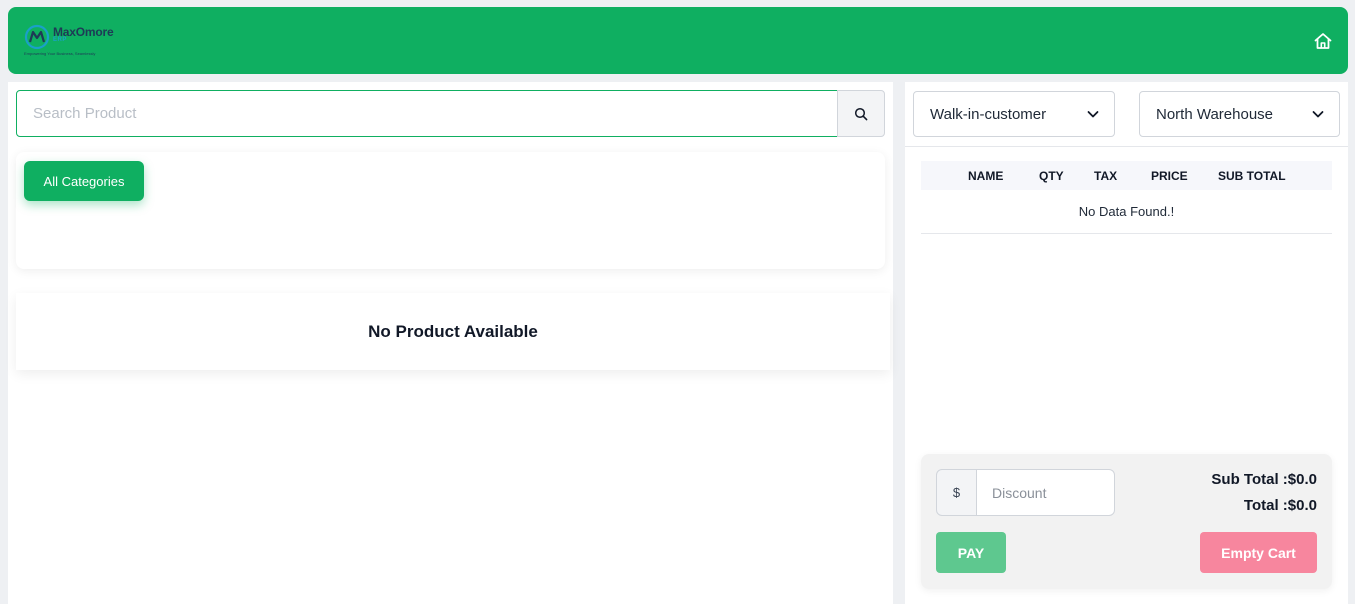 The height and width of the screenshot is (604, 1355). Describe the element at coordinates (427, 113) in the screenshot. I see `search-product-input` at that location.